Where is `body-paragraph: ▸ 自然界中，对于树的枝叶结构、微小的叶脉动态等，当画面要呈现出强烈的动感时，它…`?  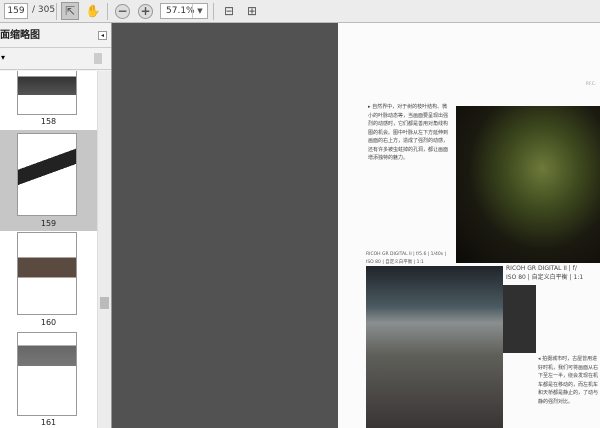
body-paragraph: ▸ 自然界中，对于树的枝叶结构、微小的叶脉动态等，当画面要呈现出强烈的动感时，它… is located at coordinates (409, 133).